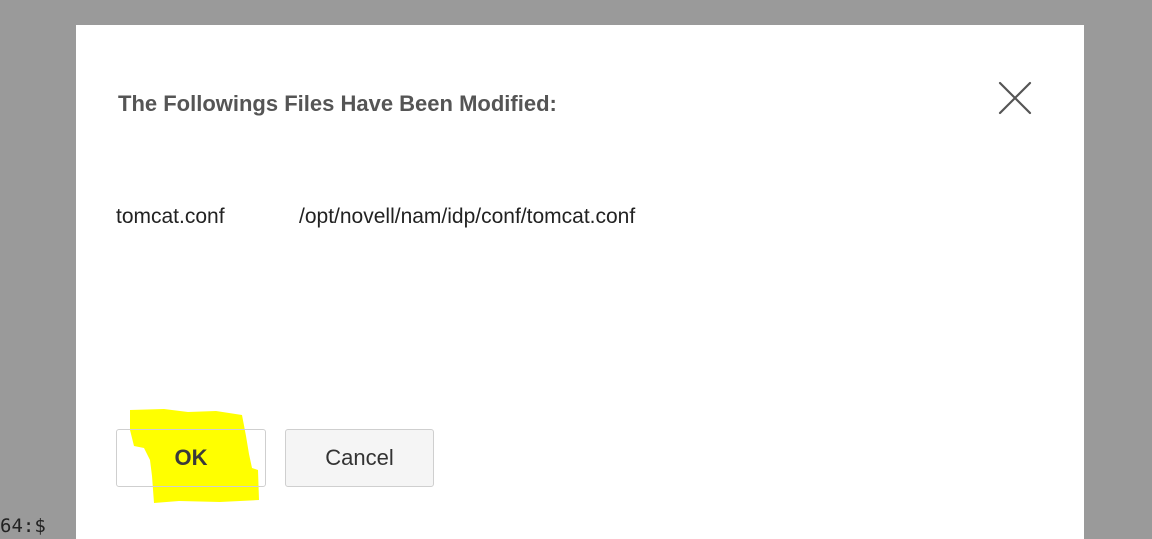  Describe the element at coordinates (191, 458) in the screenshot. I see `ok-button: OK` at that location.